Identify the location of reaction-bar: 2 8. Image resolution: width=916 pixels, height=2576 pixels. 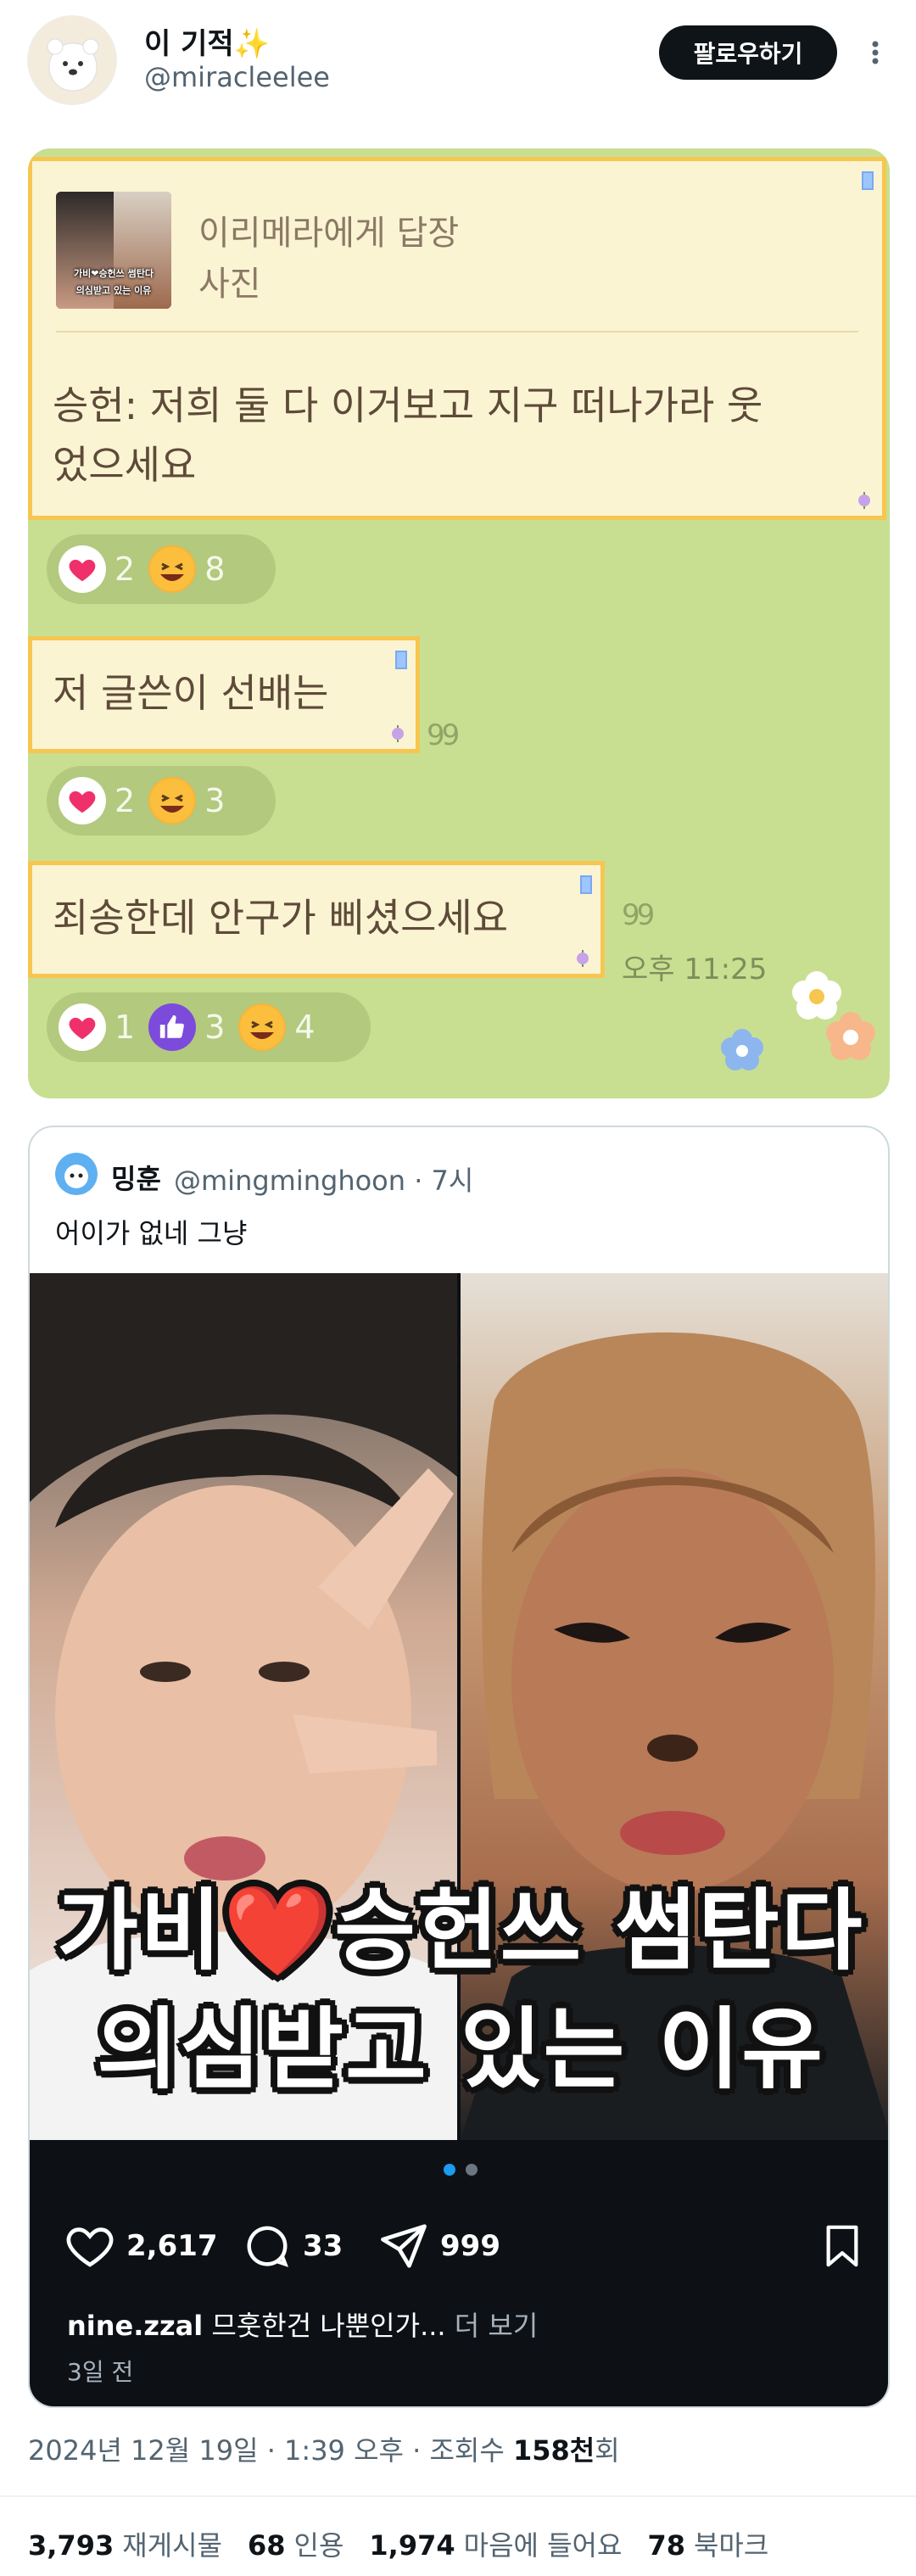
(161, 569).